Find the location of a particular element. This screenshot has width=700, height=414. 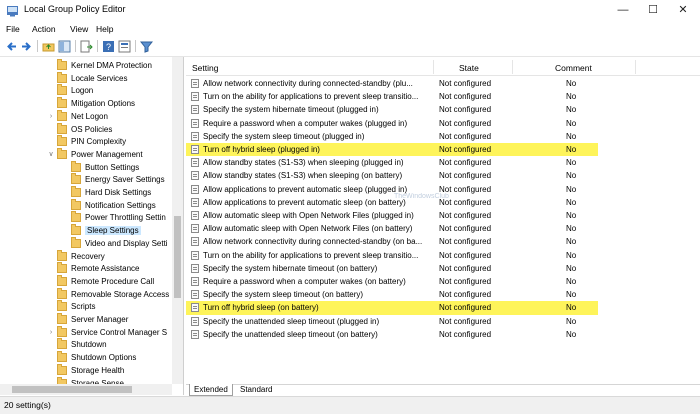

setting-name: Turn off hybrid sleep (plugged in) is located at coordinates (261, 149).